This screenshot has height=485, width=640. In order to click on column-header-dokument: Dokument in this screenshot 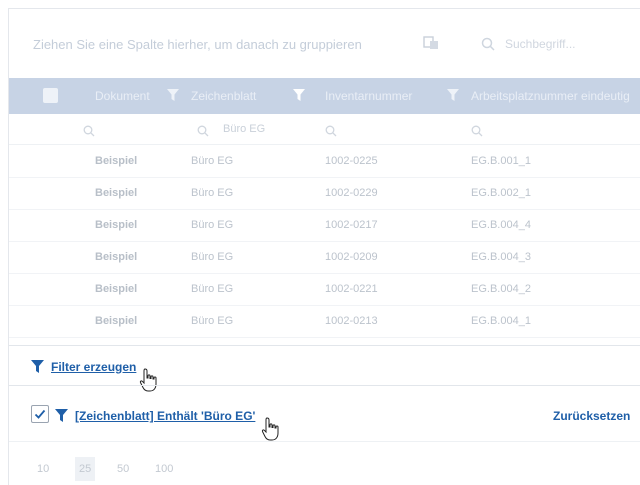, I will do `click(122, 96)`.